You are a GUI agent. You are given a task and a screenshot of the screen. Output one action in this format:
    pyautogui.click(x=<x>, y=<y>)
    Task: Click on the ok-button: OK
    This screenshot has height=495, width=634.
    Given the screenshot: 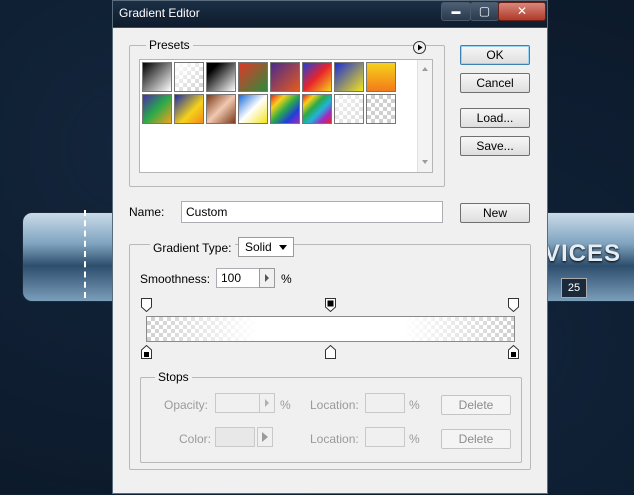 What is the action you would take?
    pyautogui.click(x=495, y=55)
    